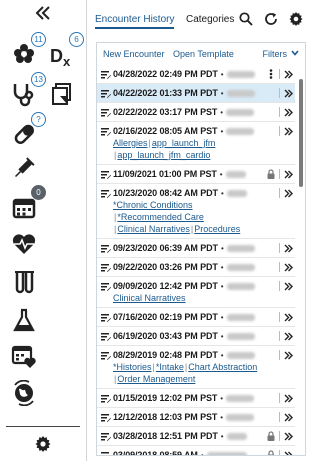 The width and height of the screenshot is (320, 461). What do you see at coordinates (135, 21) in the screenshot?
I see `tab-encounter-history: Encounter History` at bounding box center [135, 21].